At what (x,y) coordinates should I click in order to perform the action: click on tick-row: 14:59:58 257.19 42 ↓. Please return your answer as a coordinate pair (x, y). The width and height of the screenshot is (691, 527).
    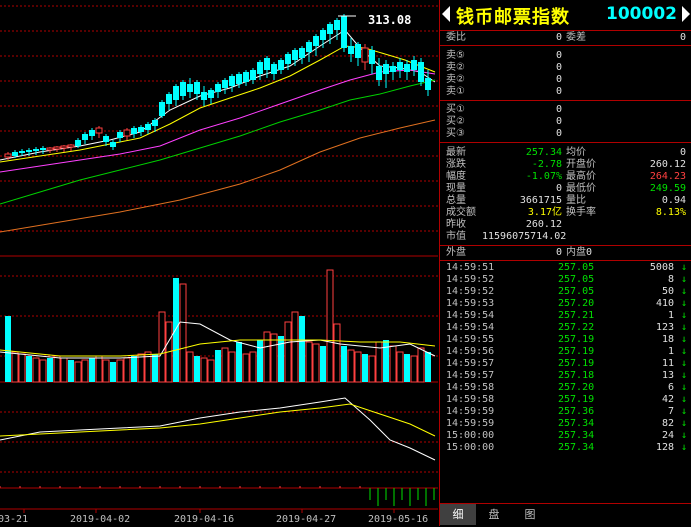
    Looking at the image, I should click on (565, 400).